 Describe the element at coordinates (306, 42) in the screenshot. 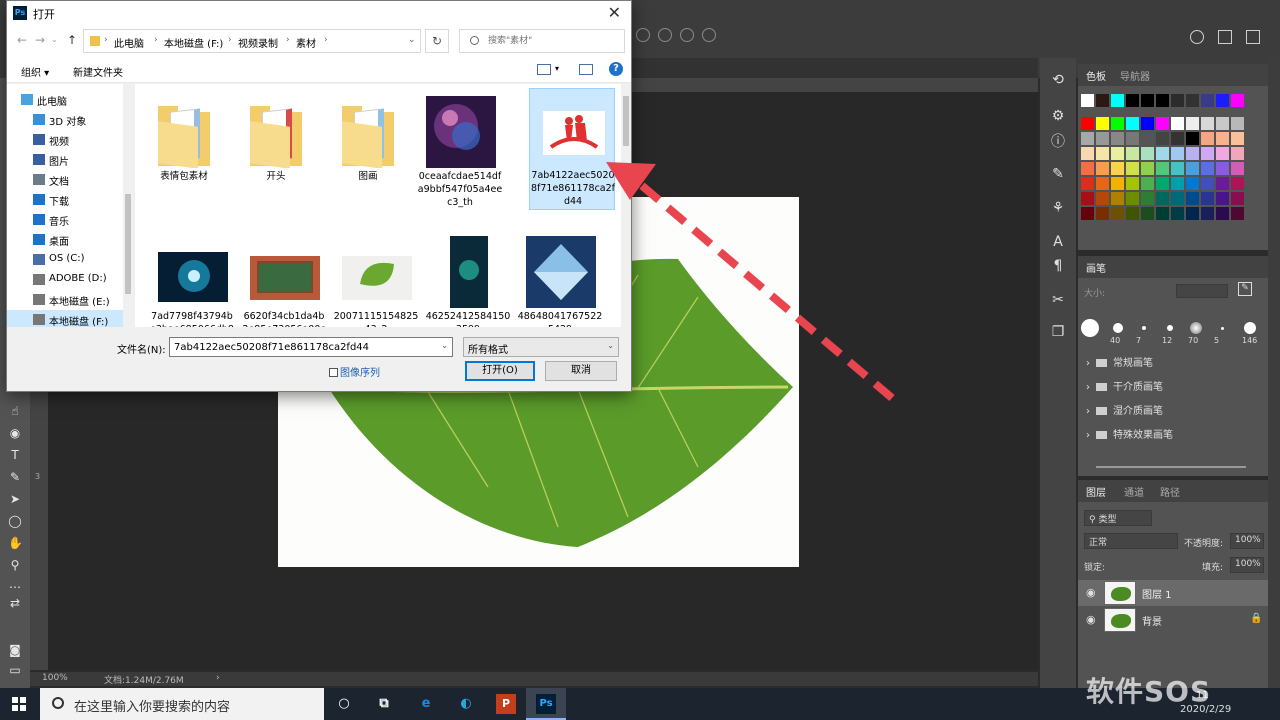

I see `breadcrumb-materials: 素材` at that location.